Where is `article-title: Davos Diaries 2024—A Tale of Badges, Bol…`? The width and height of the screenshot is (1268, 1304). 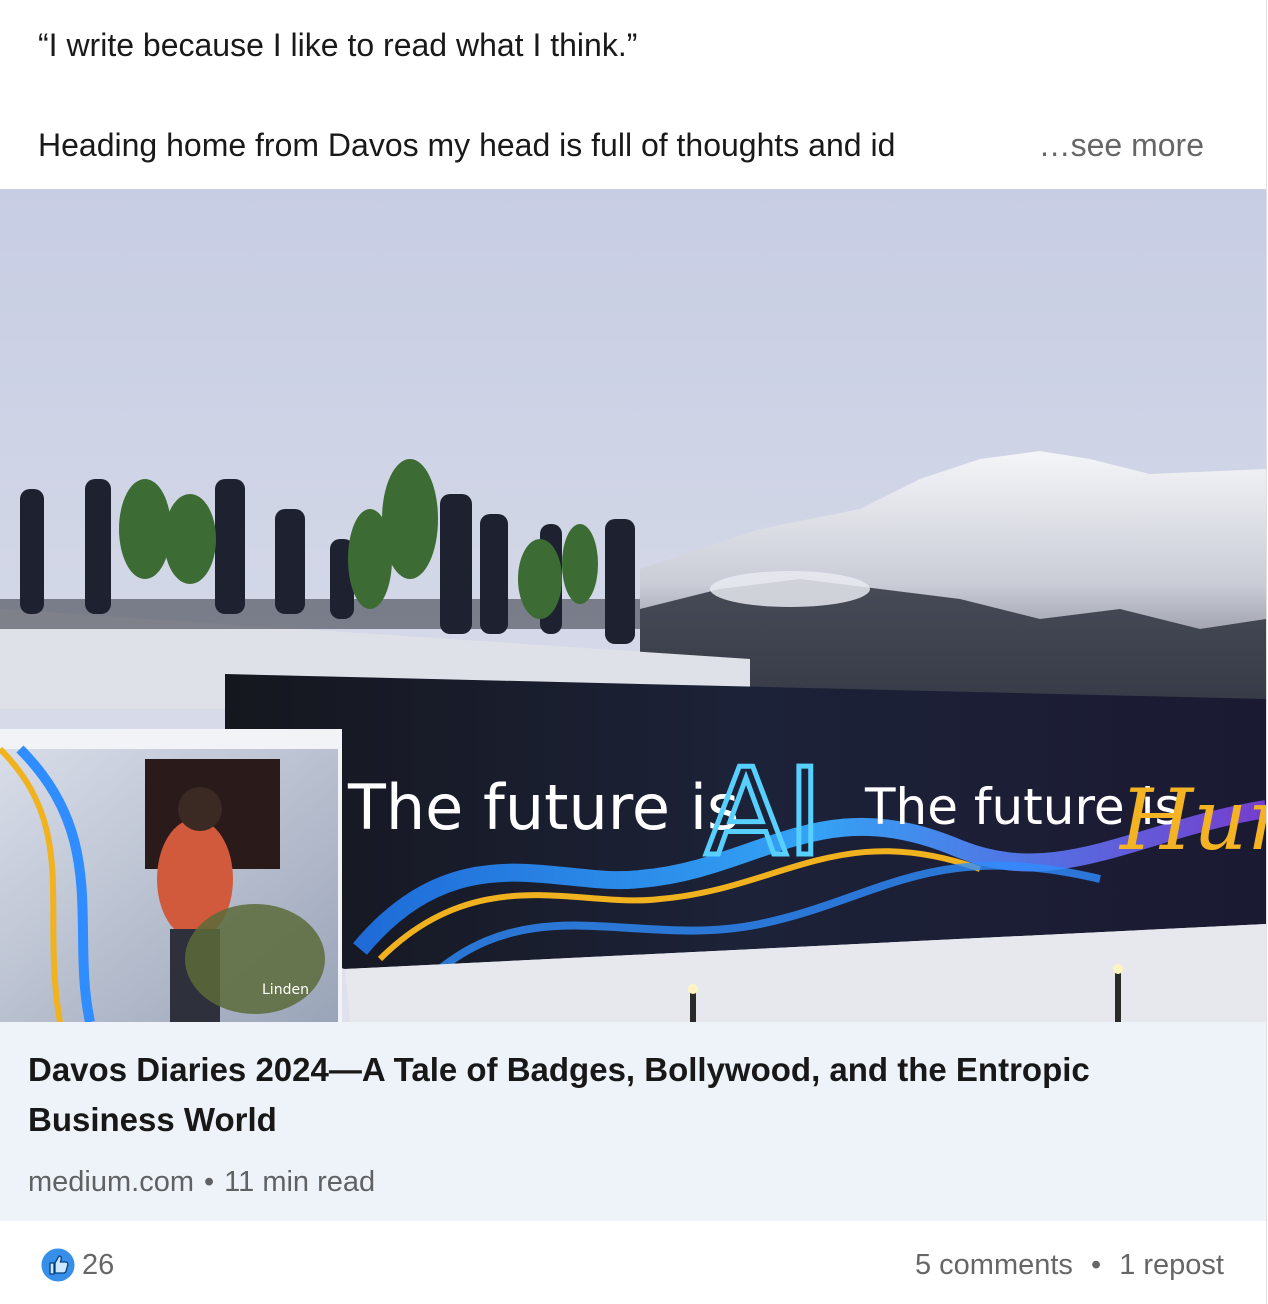 article-title: Davos Diaries 2024—A Tale of Badges, Bol… is located at coordinates (618, 1095).